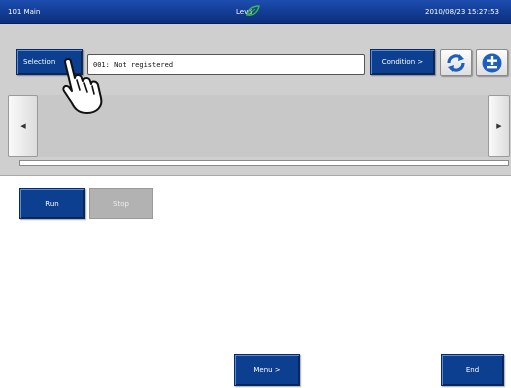 This screenshot has width=511, height=388. I want to click on leaf-icon, so click(253, 10).